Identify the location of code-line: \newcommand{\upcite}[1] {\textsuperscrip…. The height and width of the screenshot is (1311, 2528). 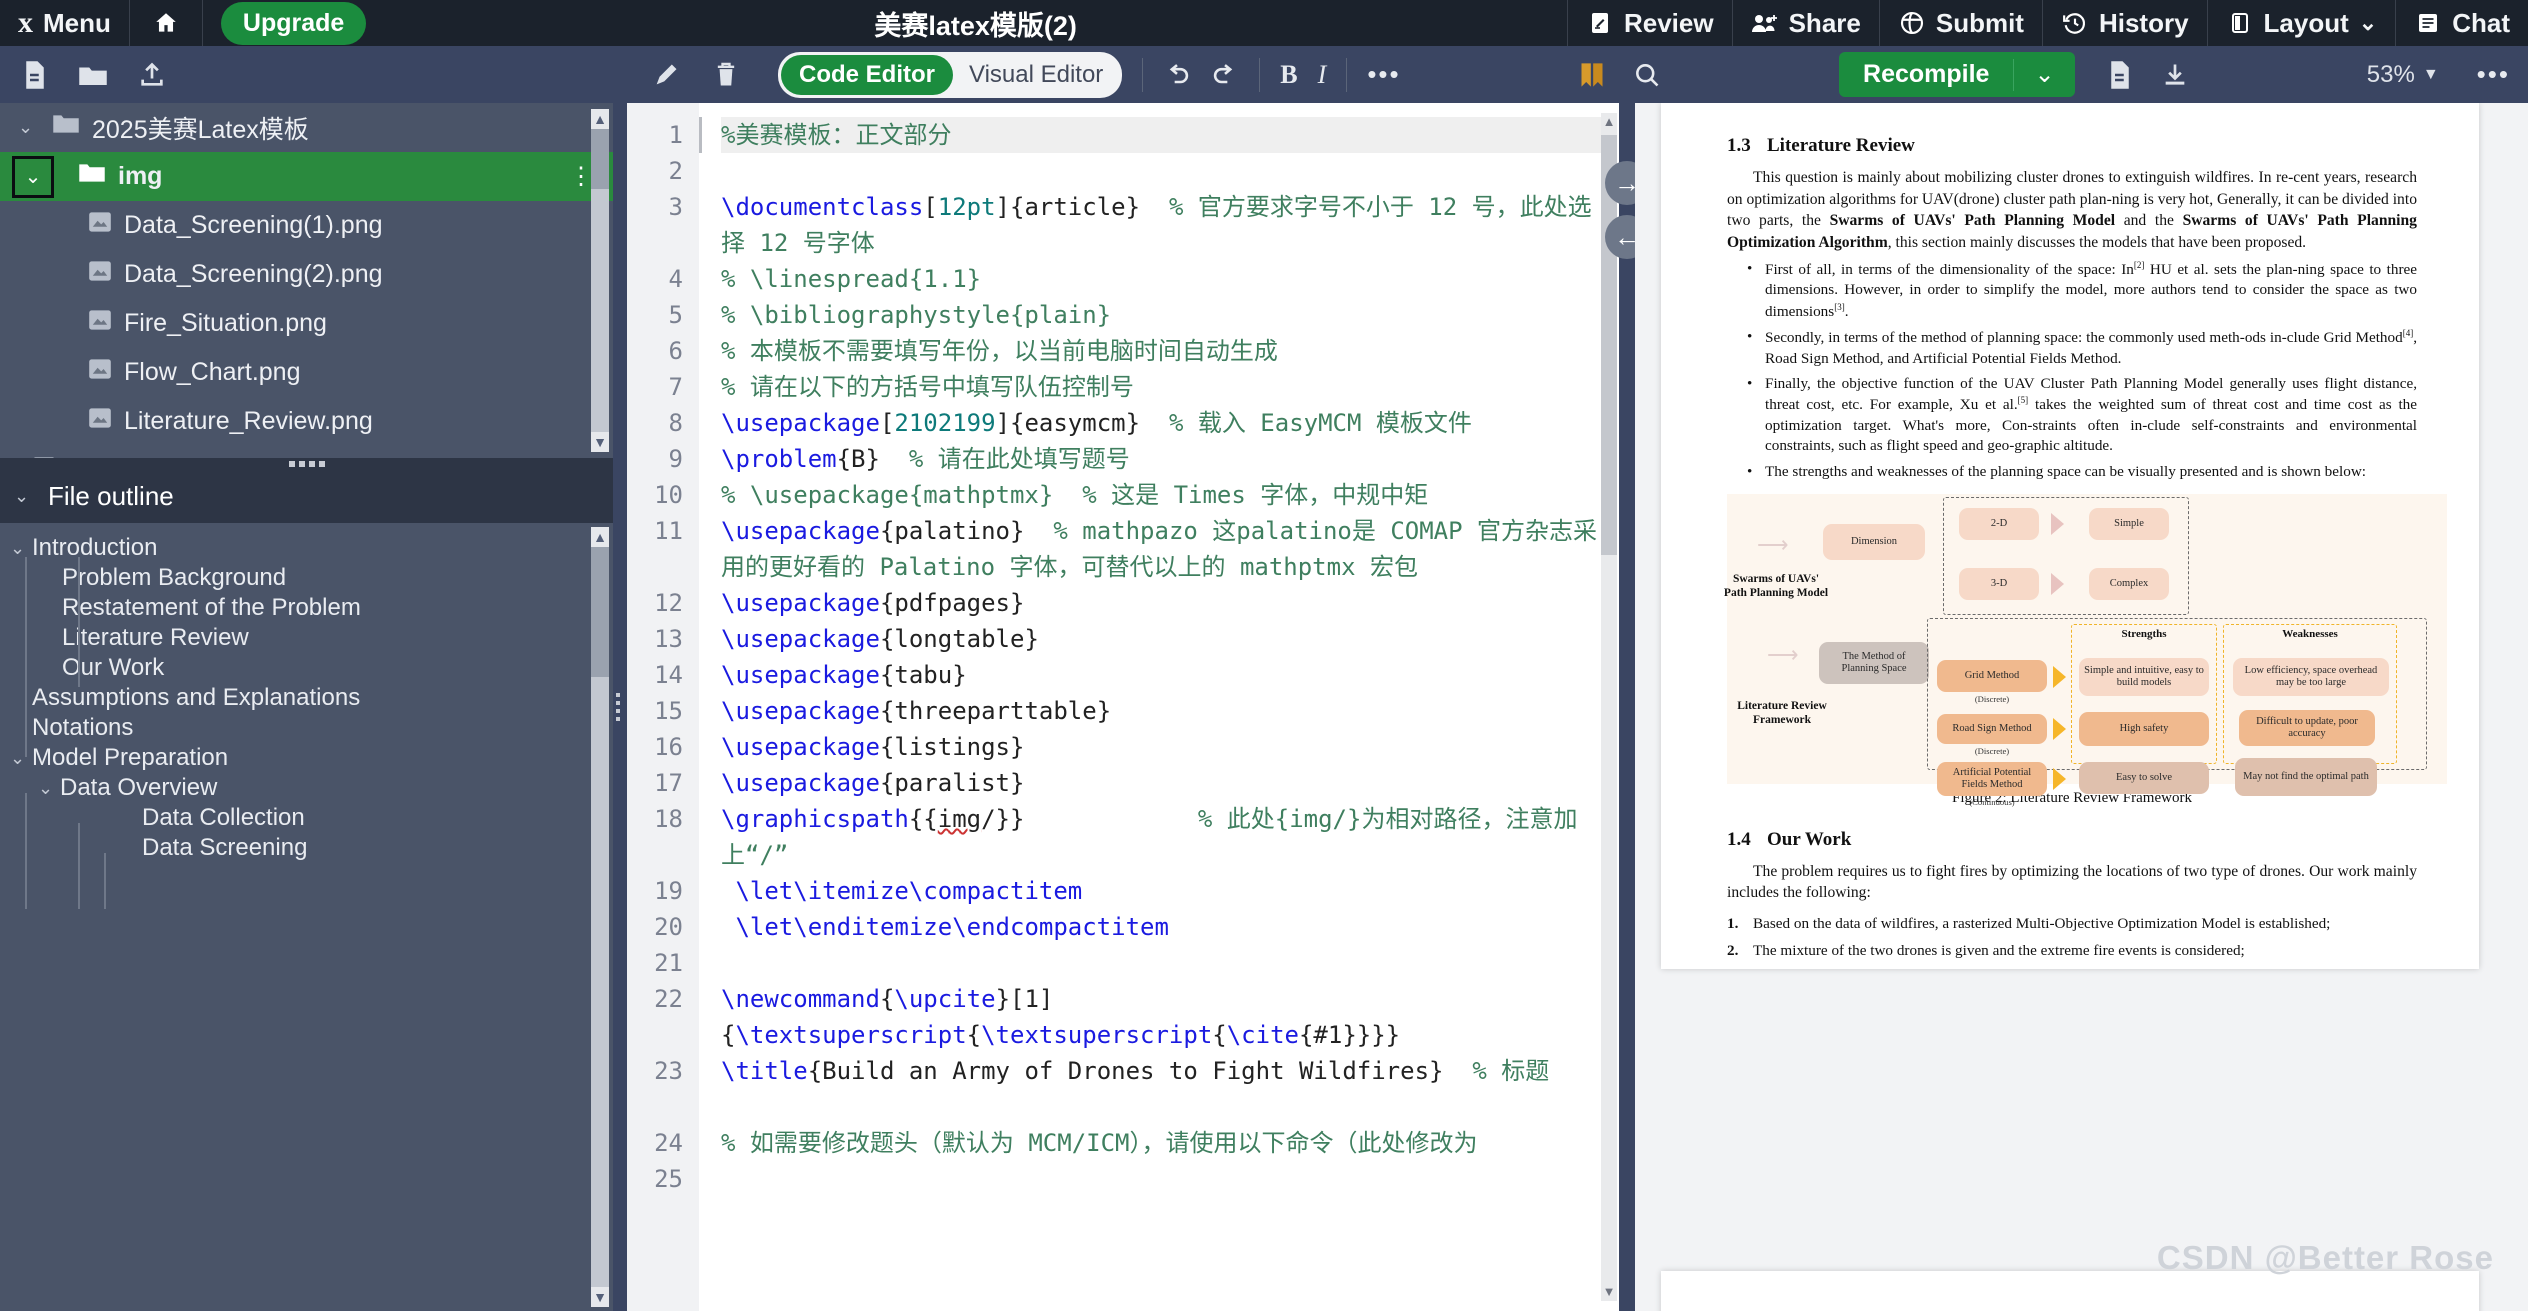
(1166, 1017).